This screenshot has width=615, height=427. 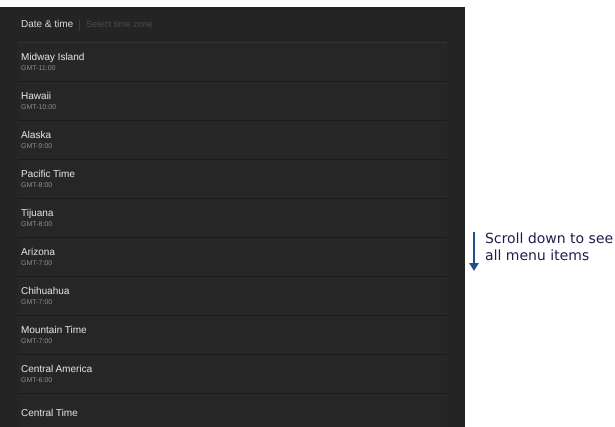 What do you see at coordinates (47, 25) in the screenshot?
I see `screen-title: Date & time` at bounding box center [47, 25].